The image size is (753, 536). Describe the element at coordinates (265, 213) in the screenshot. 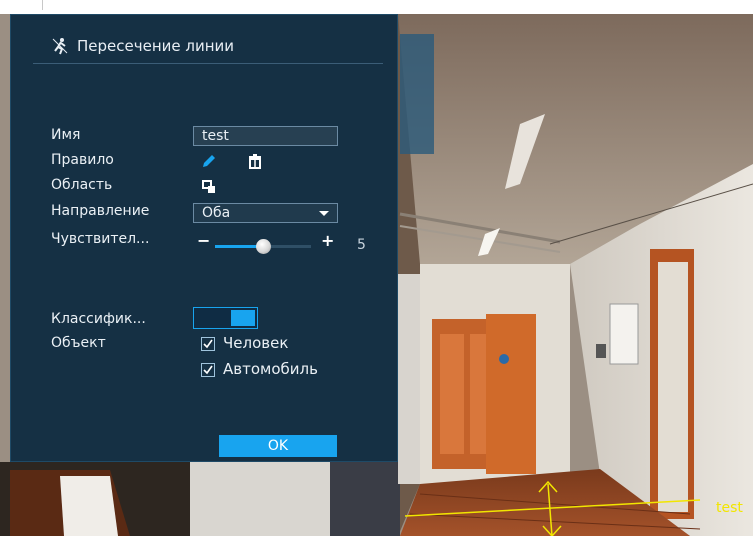

I see `direction-select: Оба` at that location.